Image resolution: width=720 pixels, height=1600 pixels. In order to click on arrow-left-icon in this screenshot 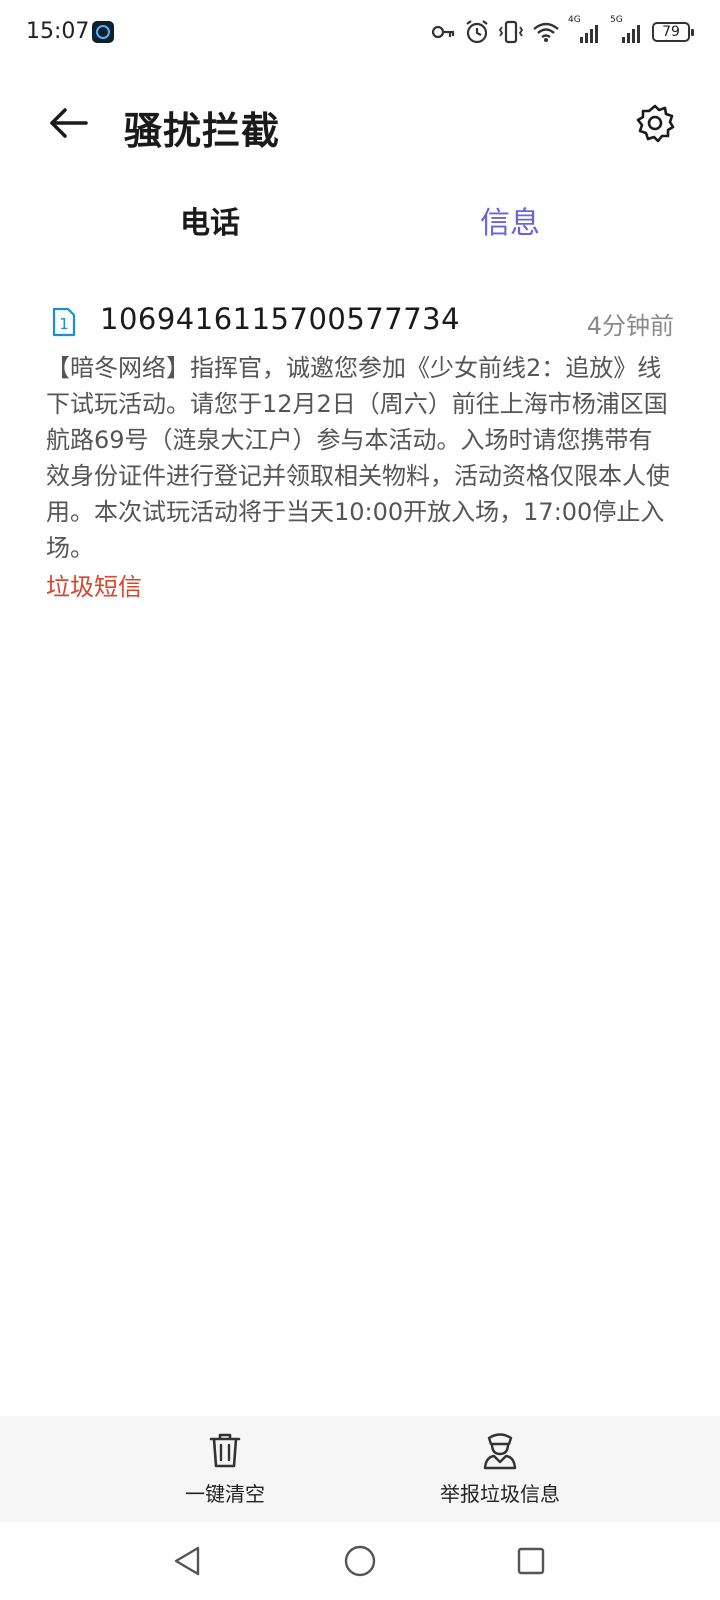, I will do `click(69, 123)`.